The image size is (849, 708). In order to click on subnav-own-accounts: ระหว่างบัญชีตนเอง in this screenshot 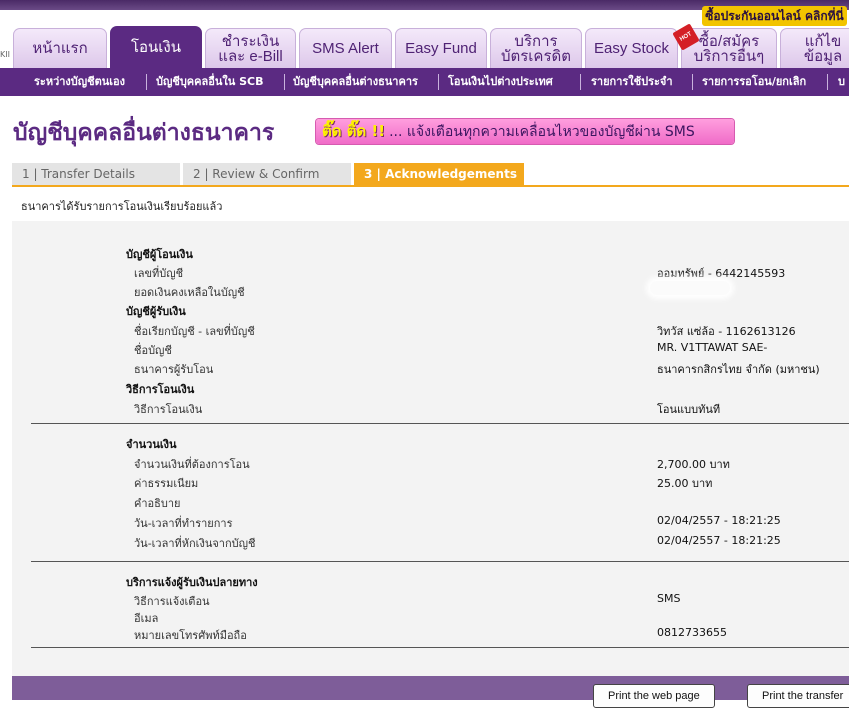, I will do `click(79, 82)`.